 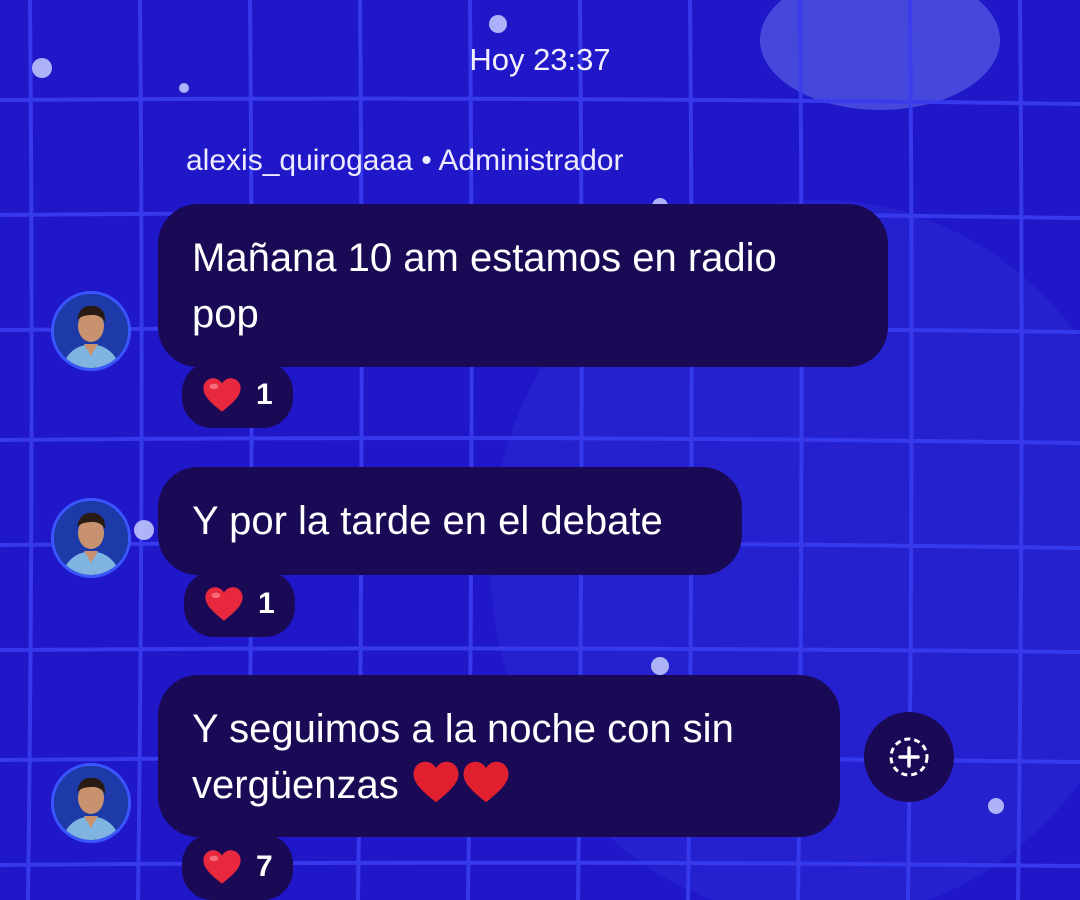 I want to click on message-text-line2: vergüenzas, so click(x=499, y=785).